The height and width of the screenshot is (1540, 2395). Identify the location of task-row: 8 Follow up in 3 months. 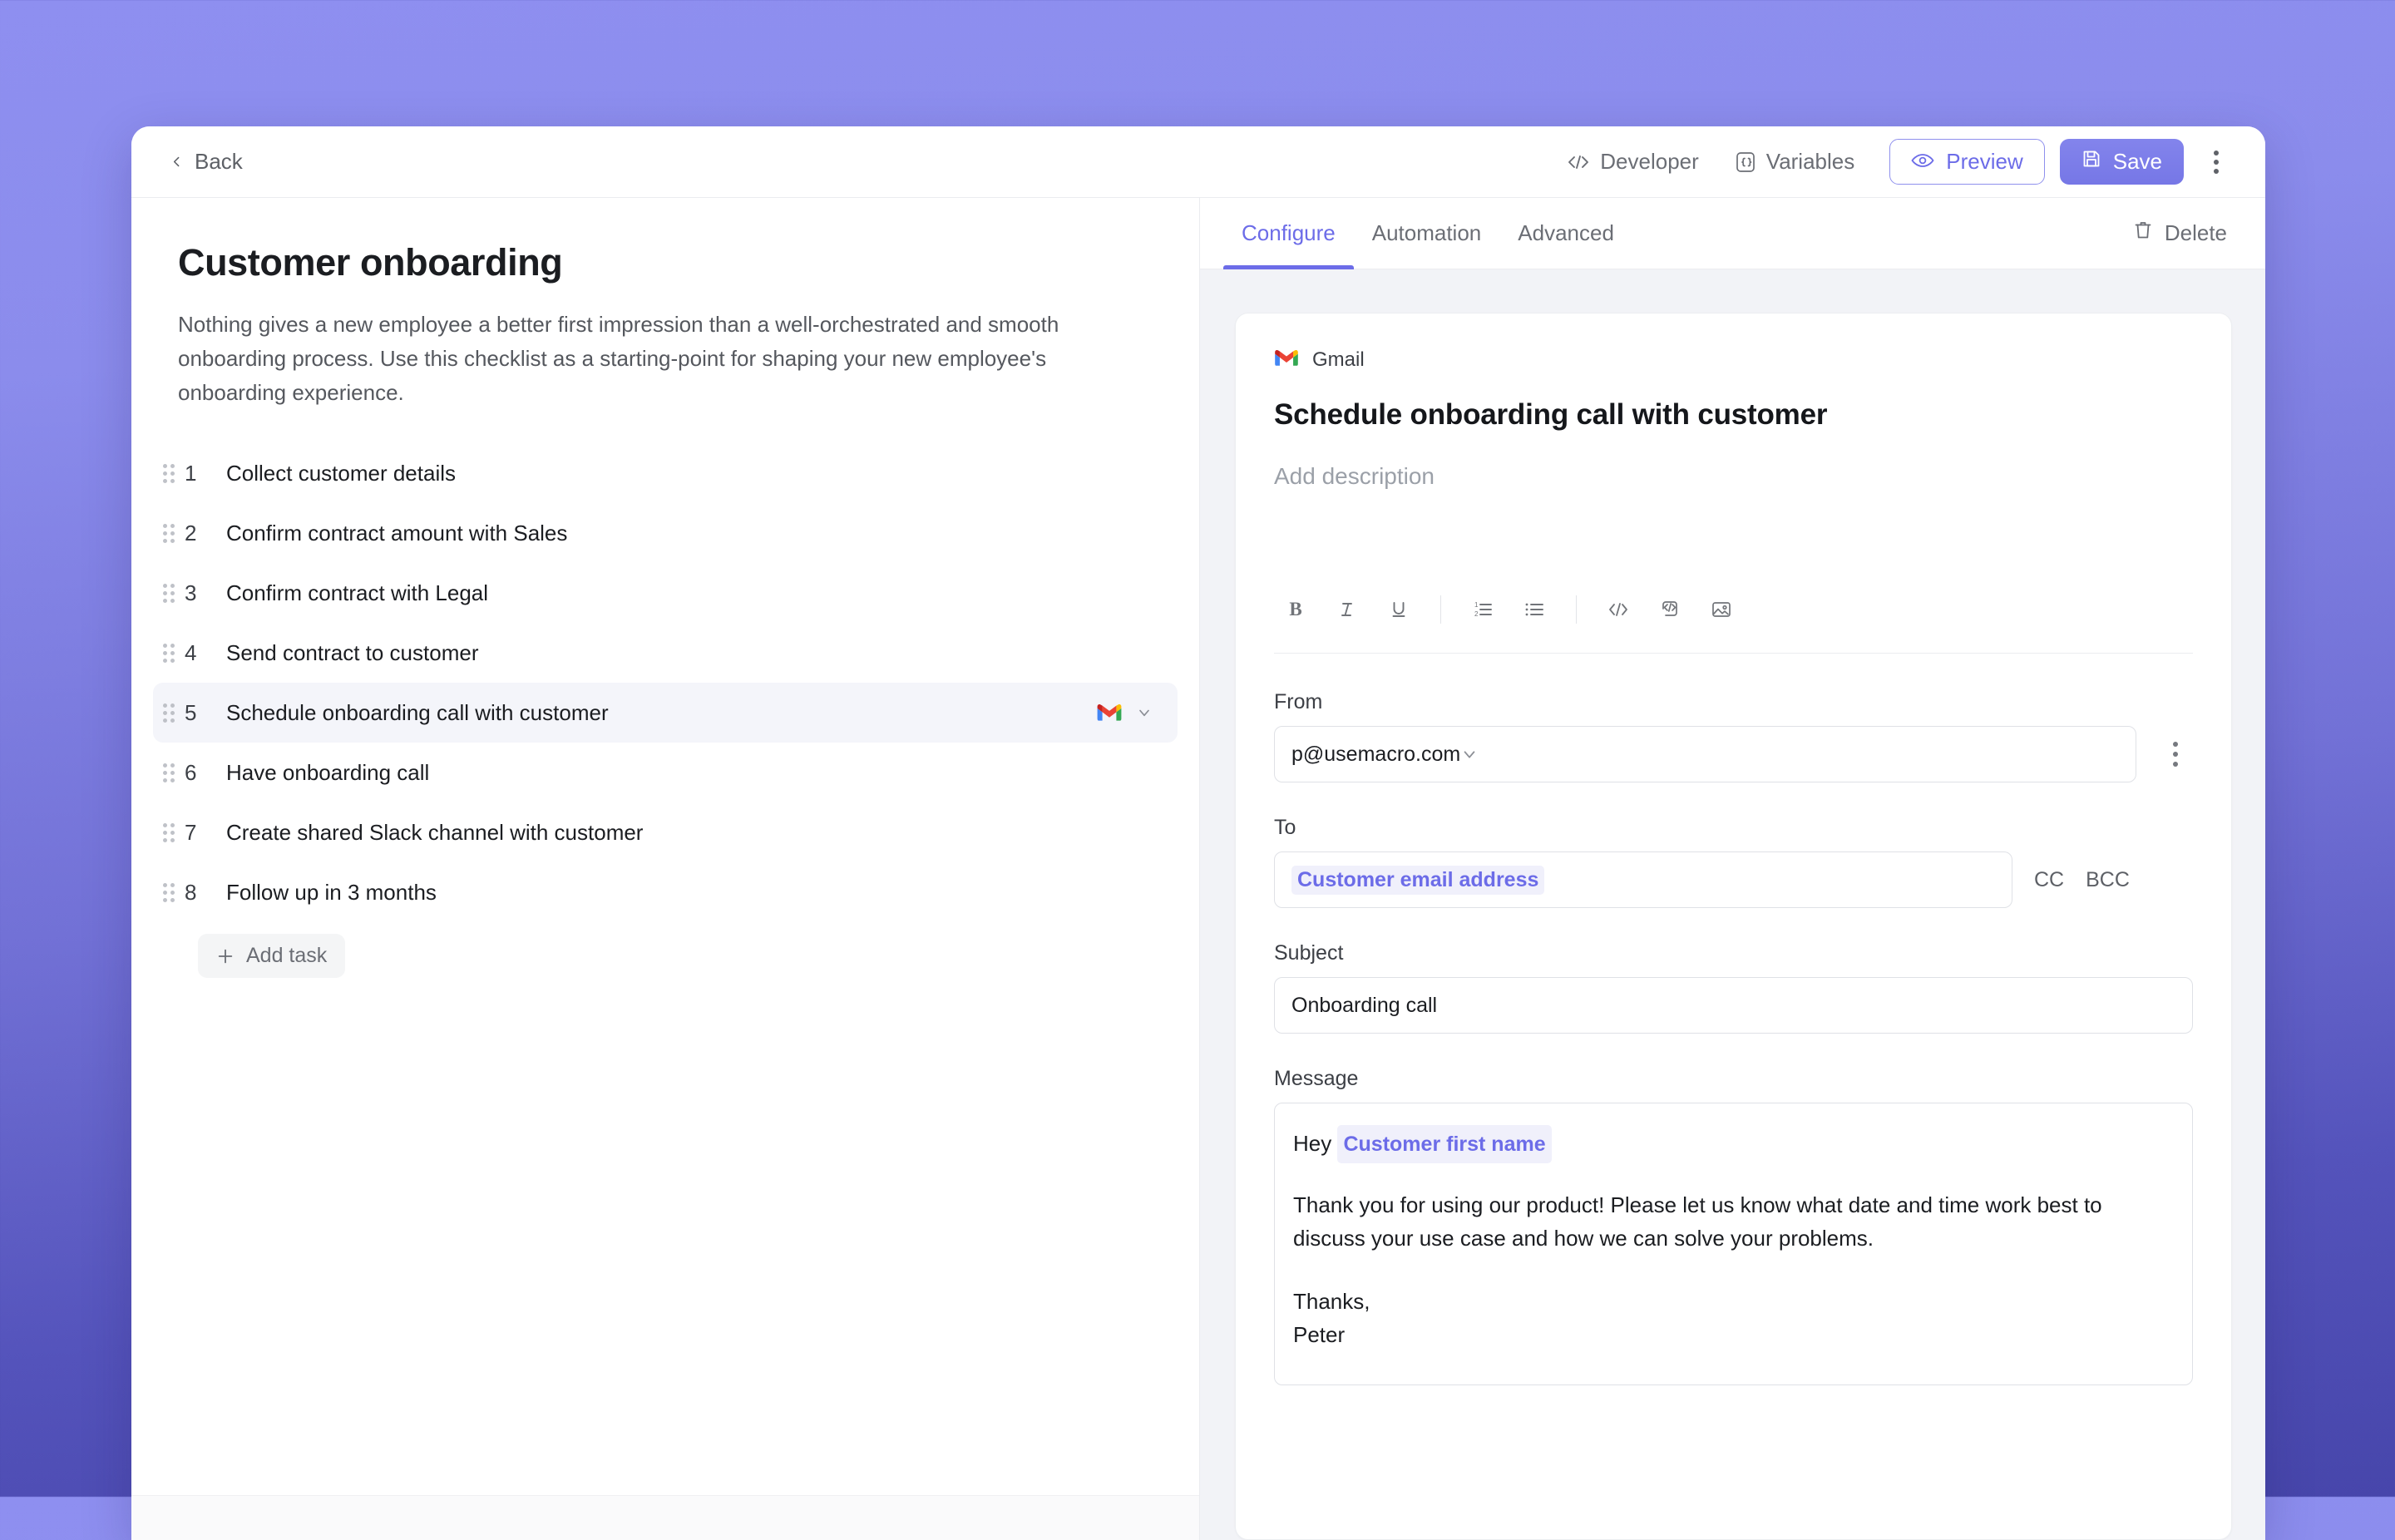
(665, 892).